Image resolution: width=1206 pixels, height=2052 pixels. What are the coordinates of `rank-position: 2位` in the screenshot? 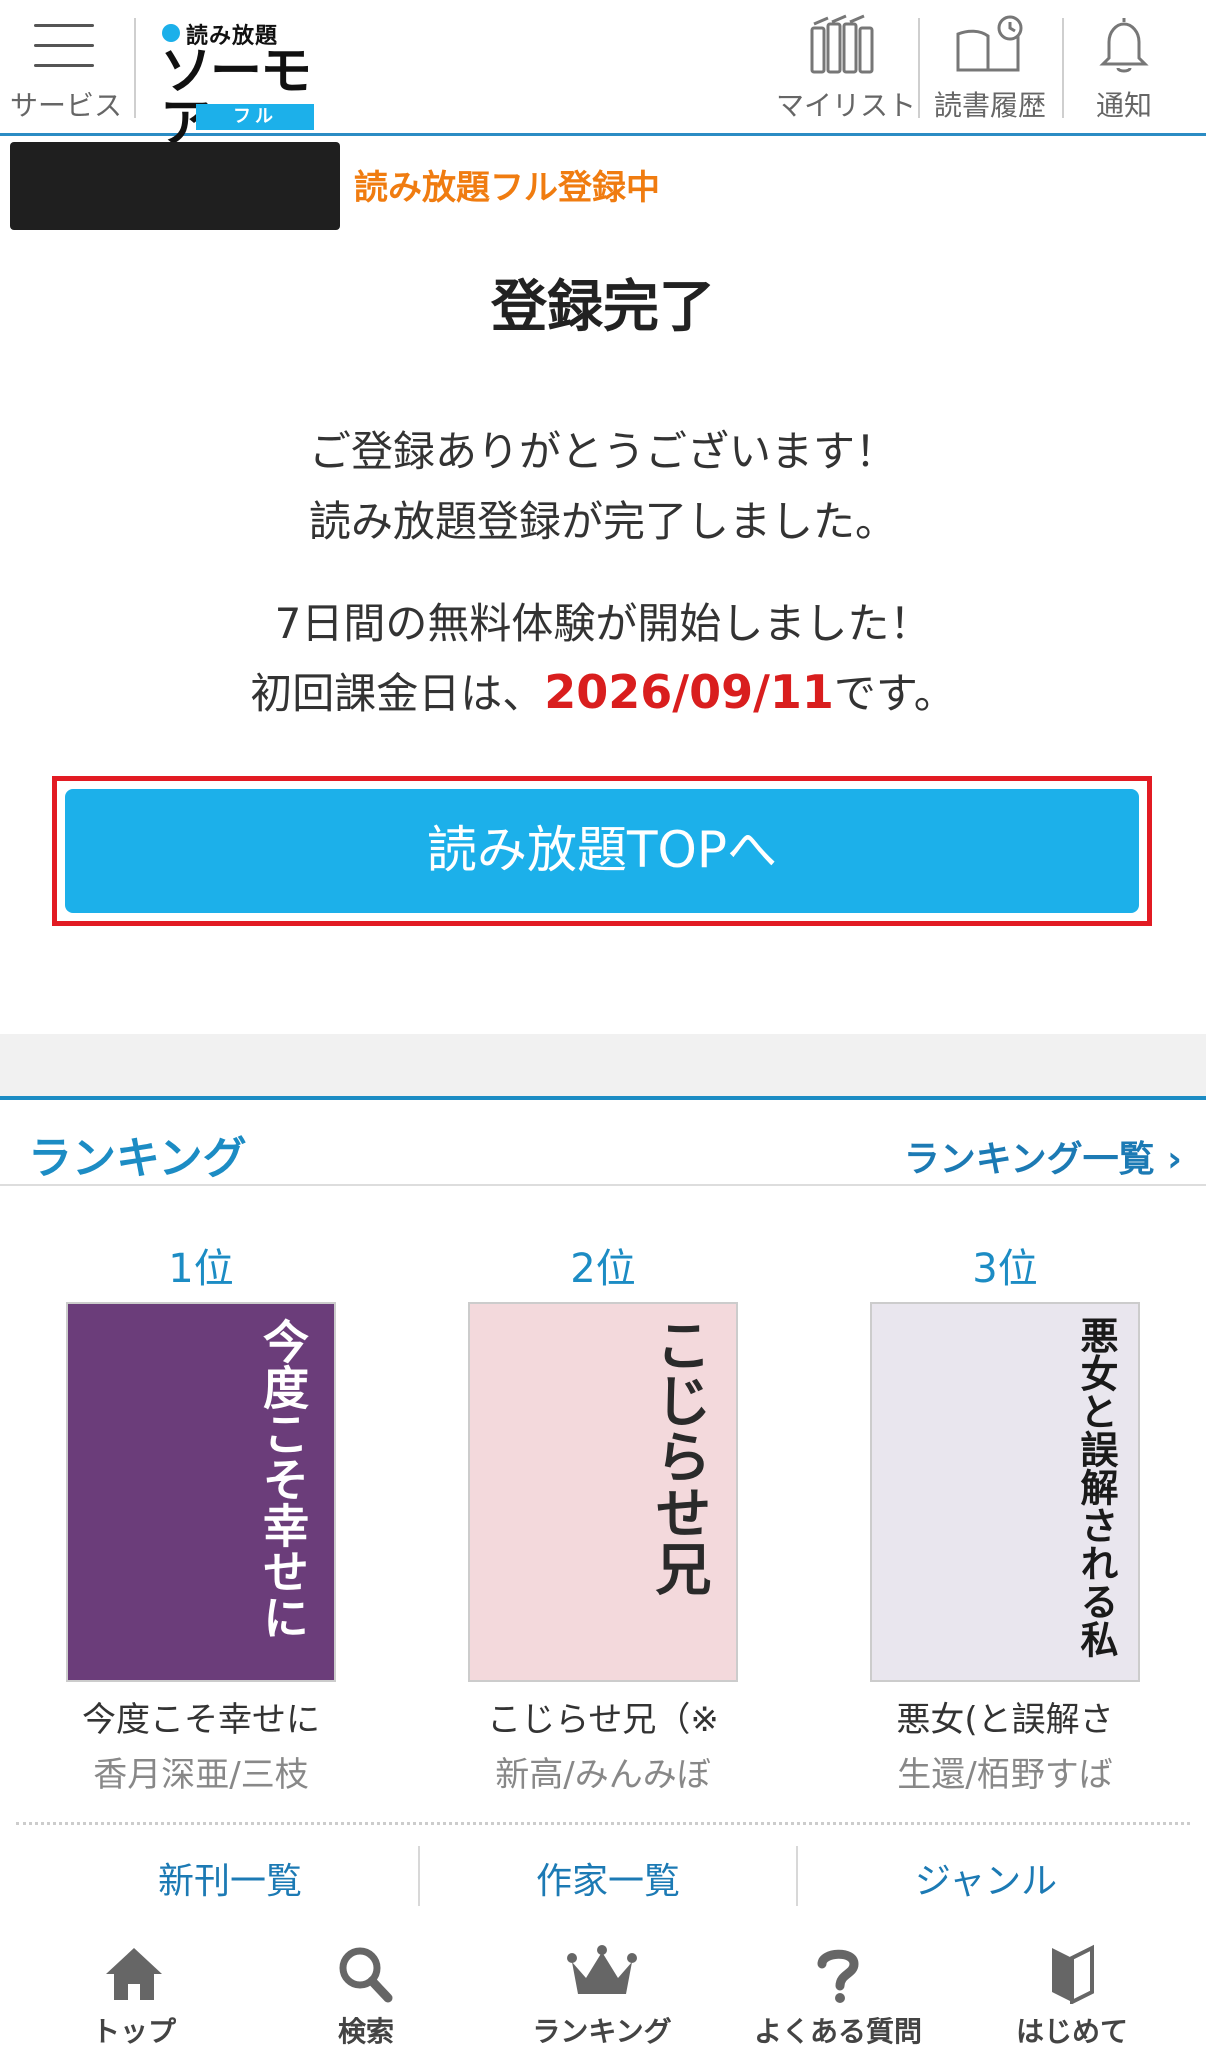 It's located at (603, 1269).